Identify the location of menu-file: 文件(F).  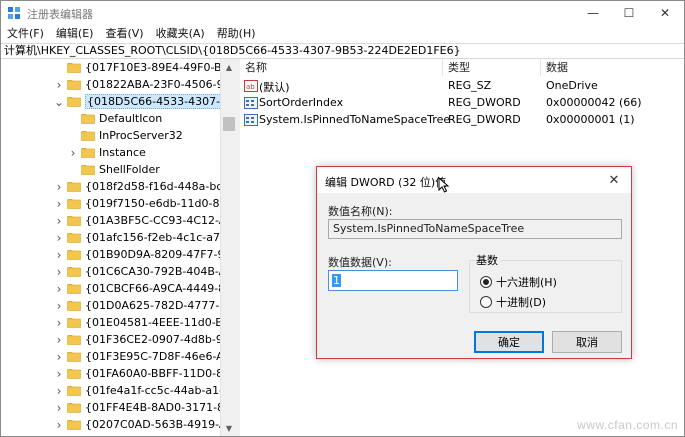
(25, 34).